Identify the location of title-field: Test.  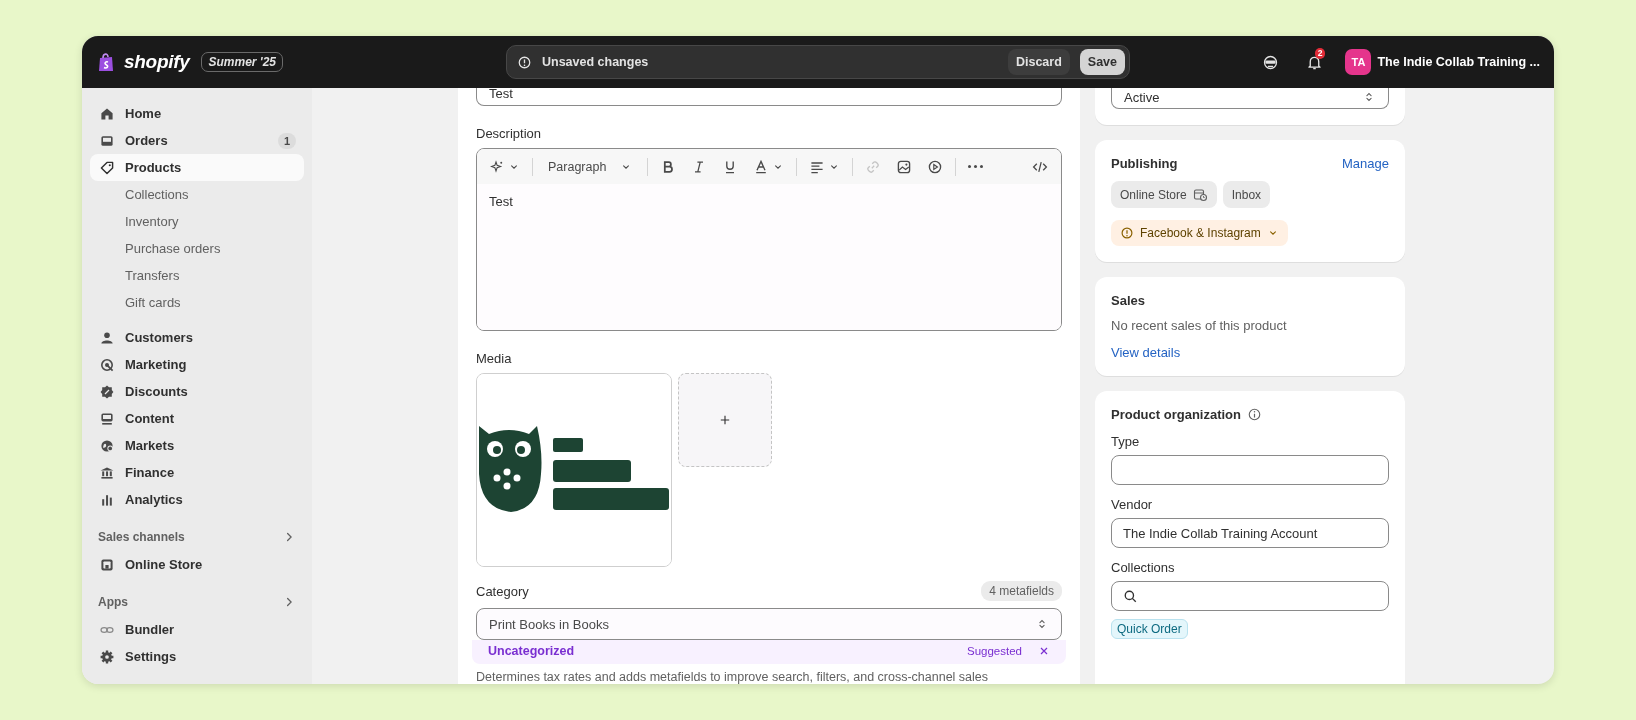
(769, 97).